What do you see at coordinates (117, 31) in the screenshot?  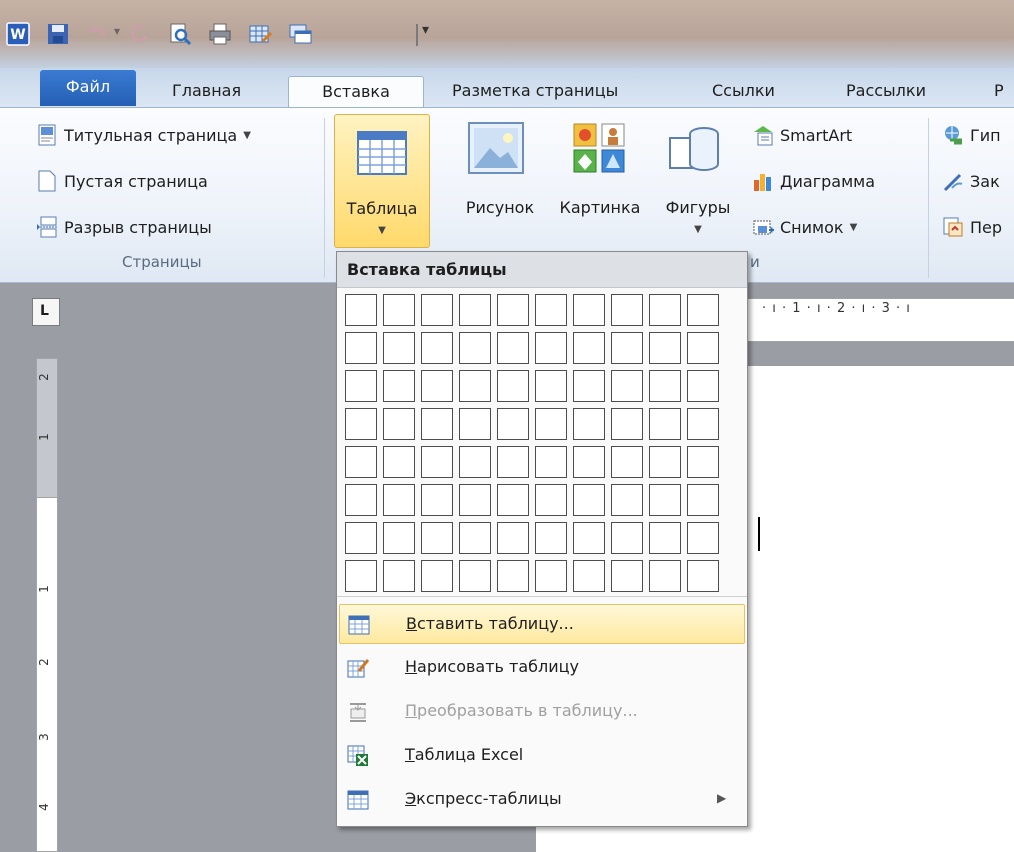 I see `undo-dropdown-icon: ▾` at bounding box center [117, 31].